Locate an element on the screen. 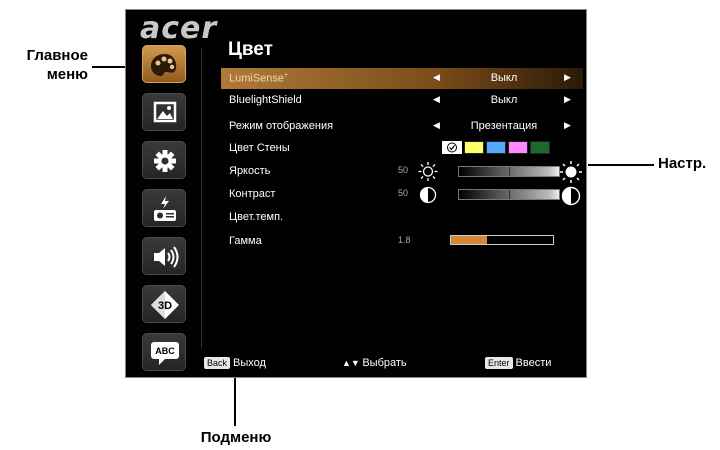 The height and width of the screenshot is (450, 720). adjust-pointer-line is located at coordinates (621, 165).